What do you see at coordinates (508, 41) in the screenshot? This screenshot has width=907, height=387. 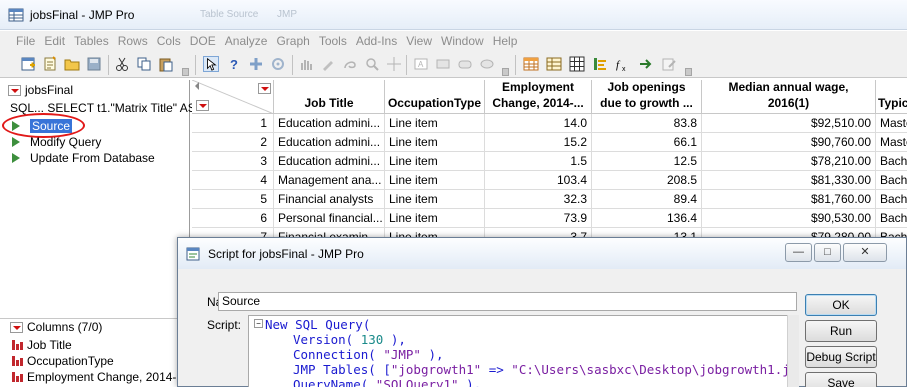 I see `menu-help: Help` at bounding box center [508, 41].